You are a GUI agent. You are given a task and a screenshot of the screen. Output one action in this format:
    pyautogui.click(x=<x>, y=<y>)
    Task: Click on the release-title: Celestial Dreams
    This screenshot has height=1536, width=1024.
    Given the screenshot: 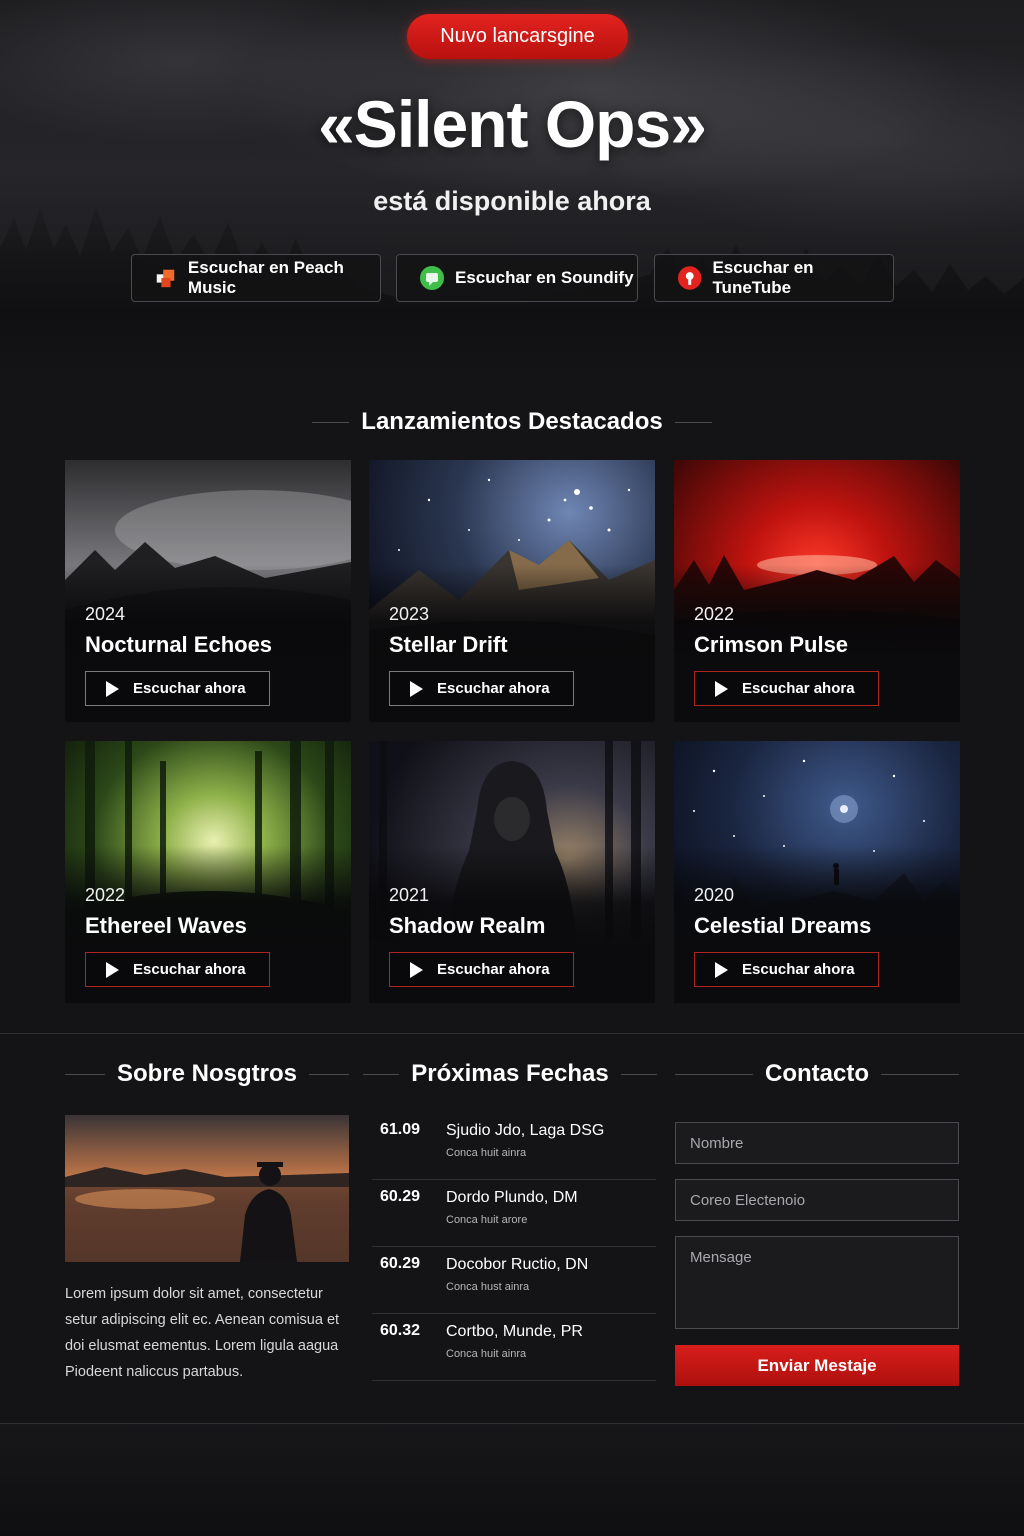 What is the action you would take?
    pyautogui.click(x=783, y=925)
    